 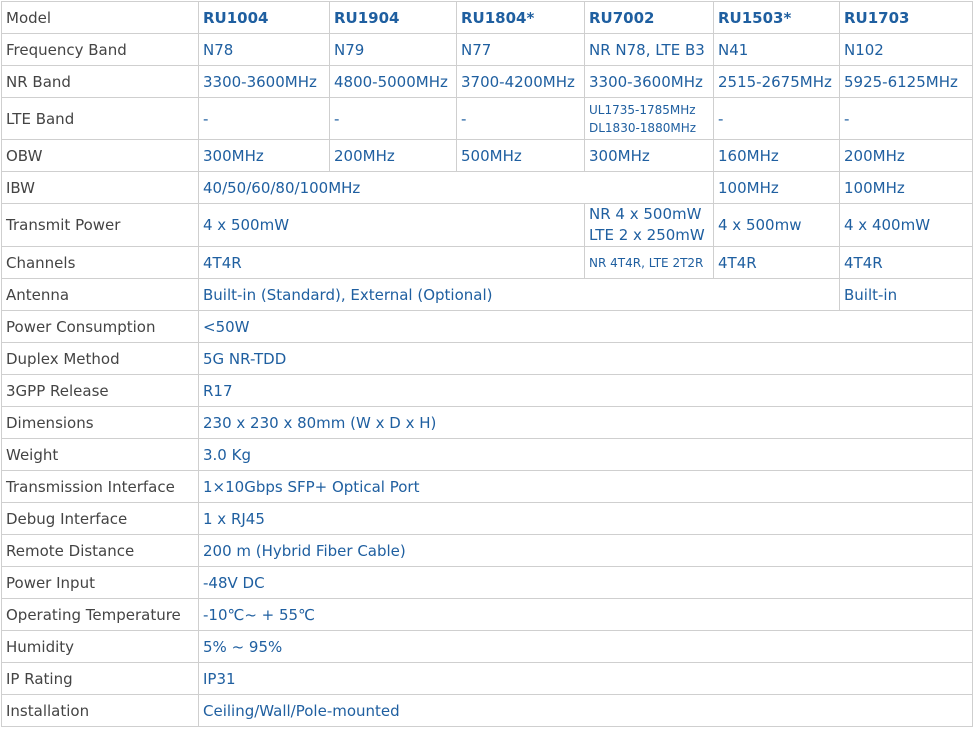 What do you see at coordinates (649, 118) in the screenshot?
I see `cell-value: UL1735-1785MHz DL1830-1880MHz` at bounding box center [649, 118].